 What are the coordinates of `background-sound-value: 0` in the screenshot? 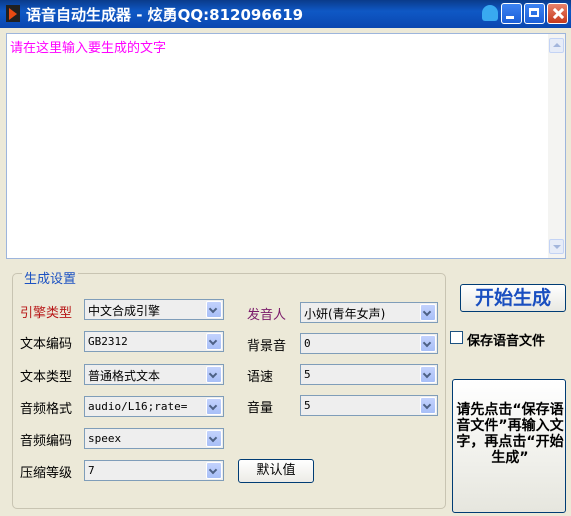 It's located at (307, 343).